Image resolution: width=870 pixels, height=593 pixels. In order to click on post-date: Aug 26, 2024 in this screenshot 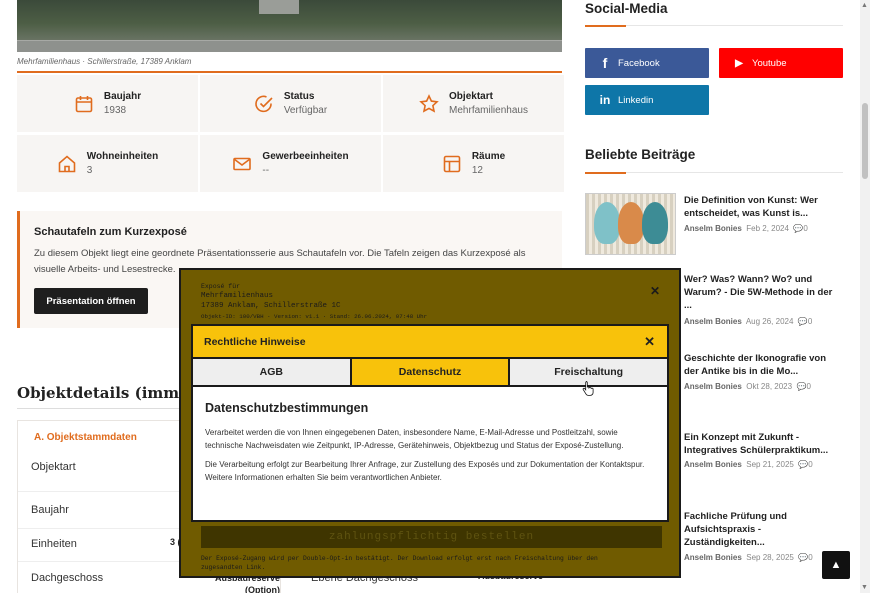, I will do `click(769, 321)`.